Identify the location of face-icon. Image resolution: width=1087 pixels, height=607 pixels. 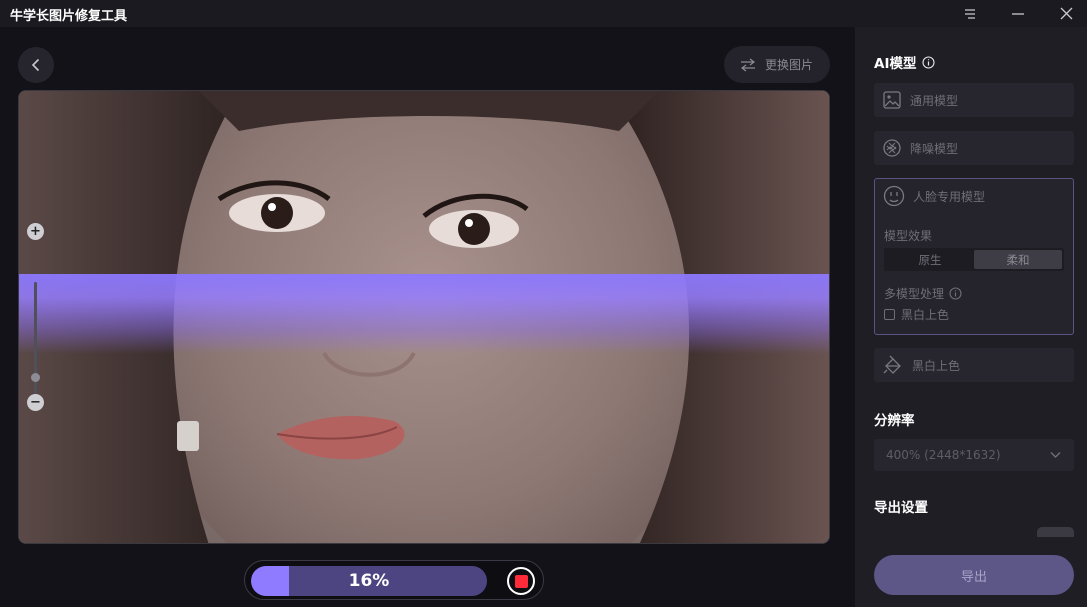
(894, 196).